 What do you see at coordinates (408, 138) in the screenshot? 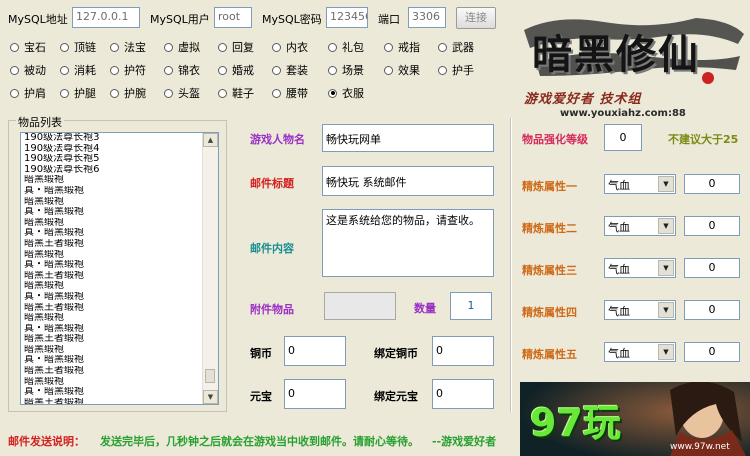
I see `player-name-input: 畅快玩网单` at bounding box center [408, 138].